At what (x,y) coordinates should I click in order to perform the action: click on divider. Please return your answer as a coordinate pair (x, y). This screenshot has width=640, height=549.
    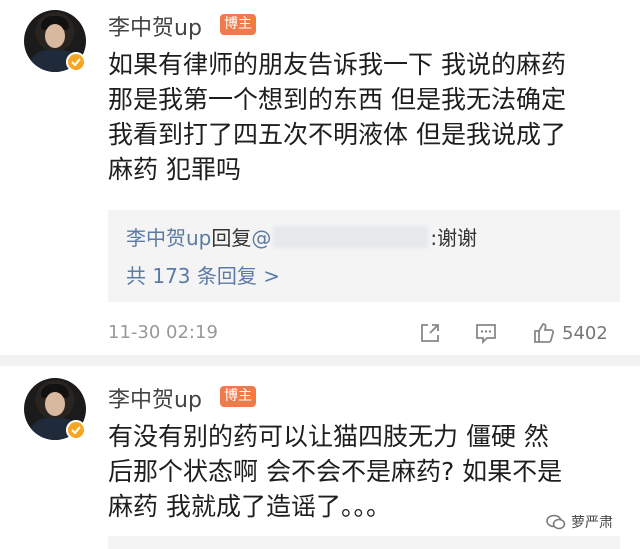
    Looking at the image, I should click on (320, 360).